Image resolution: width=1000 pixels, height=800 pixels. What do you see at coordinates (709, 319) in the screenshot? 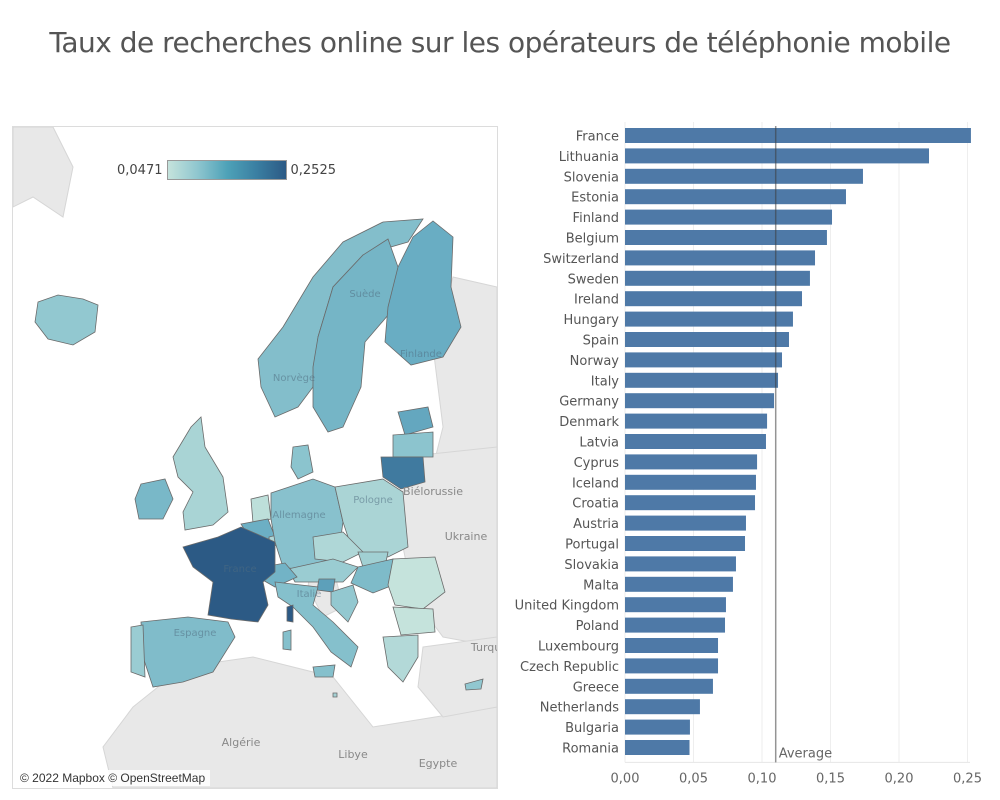
I see `bar-hungary` at bounding box center [709, 319].